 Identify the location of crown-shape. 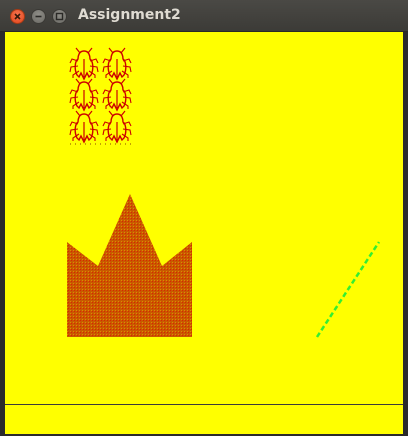
(129, 265).